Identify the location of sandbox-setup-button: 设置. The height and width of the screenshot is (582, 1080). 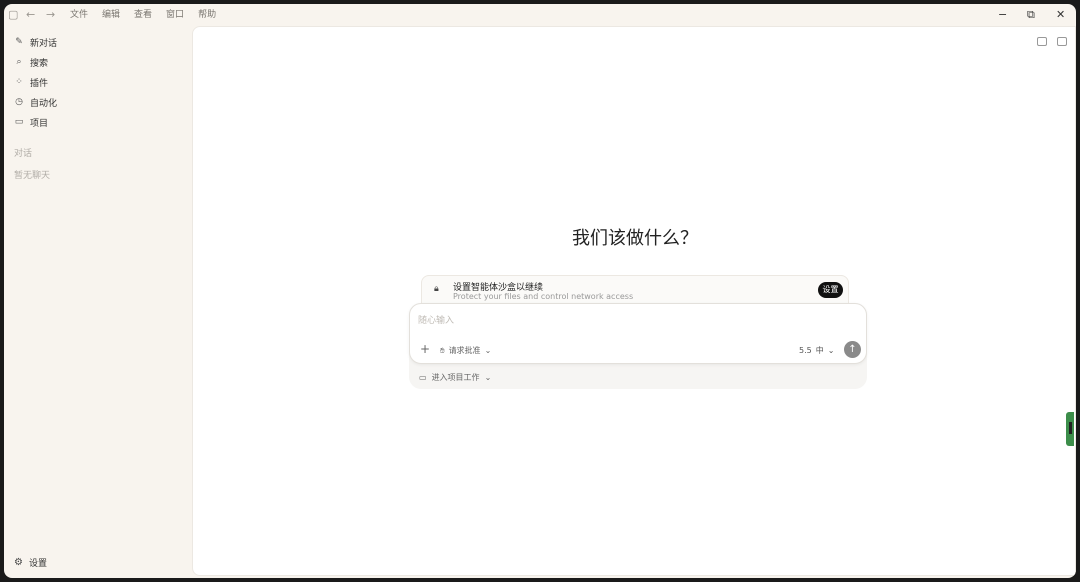
(830, 290).